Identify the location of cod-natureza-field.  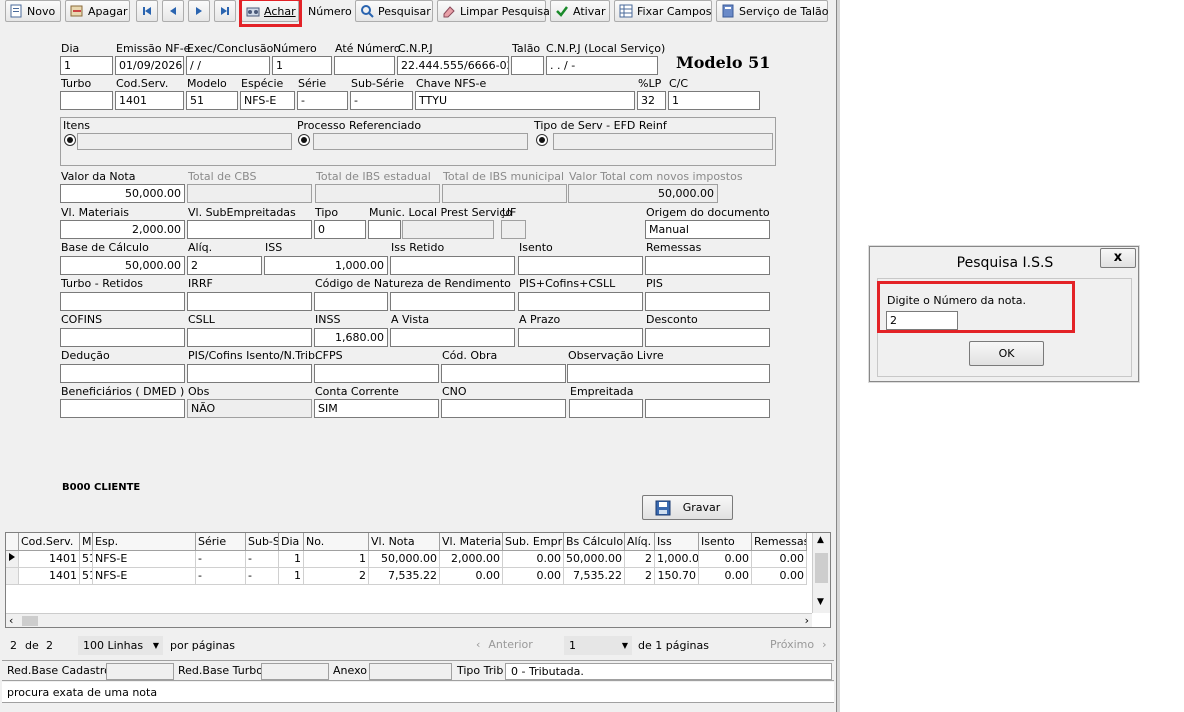
(351, 301).